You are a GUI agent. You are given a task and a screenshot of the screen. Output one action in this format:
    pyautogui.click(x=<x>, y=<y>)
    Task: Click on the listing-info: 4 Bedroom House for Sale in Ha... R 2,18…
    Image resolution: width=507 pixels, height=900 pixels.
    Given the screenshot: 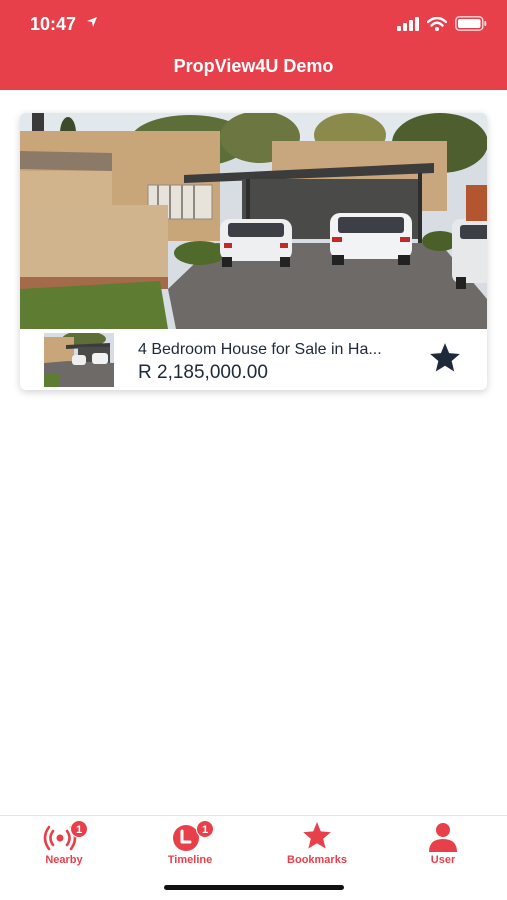 What is the action you would take?
    pyautogui.click(x=253, y=359)
    